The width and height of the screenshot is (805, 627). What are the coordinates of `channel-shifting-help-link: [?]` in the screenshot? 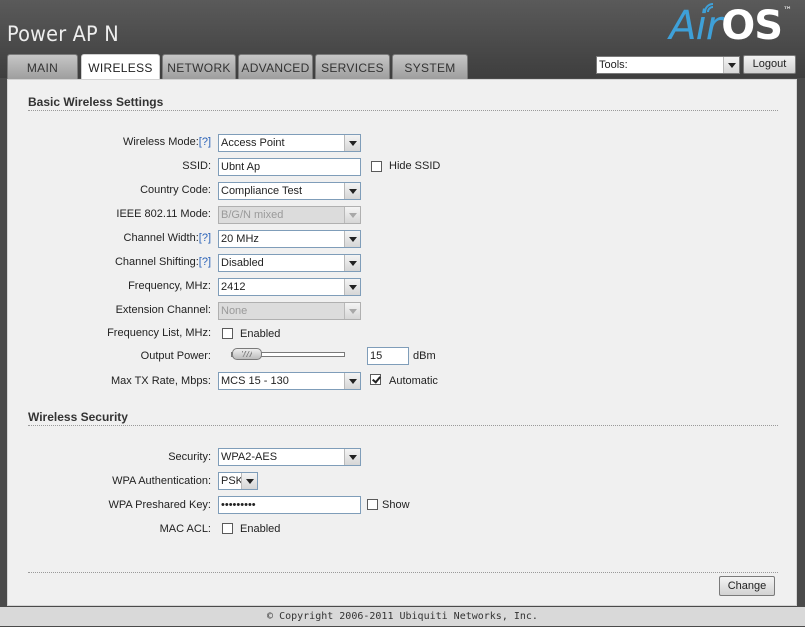 It's located at (205, 262).